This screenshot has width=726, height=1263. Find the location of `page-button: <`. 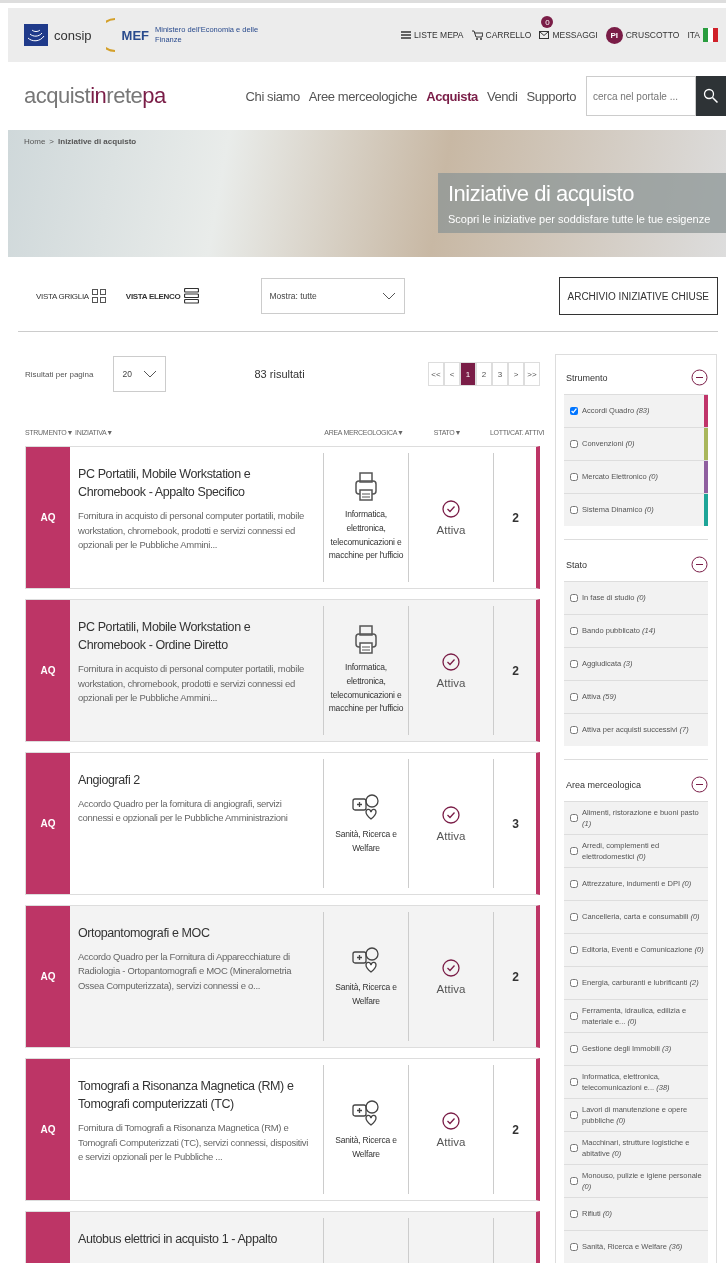

page-button: < is located at coordinates (452, 374).